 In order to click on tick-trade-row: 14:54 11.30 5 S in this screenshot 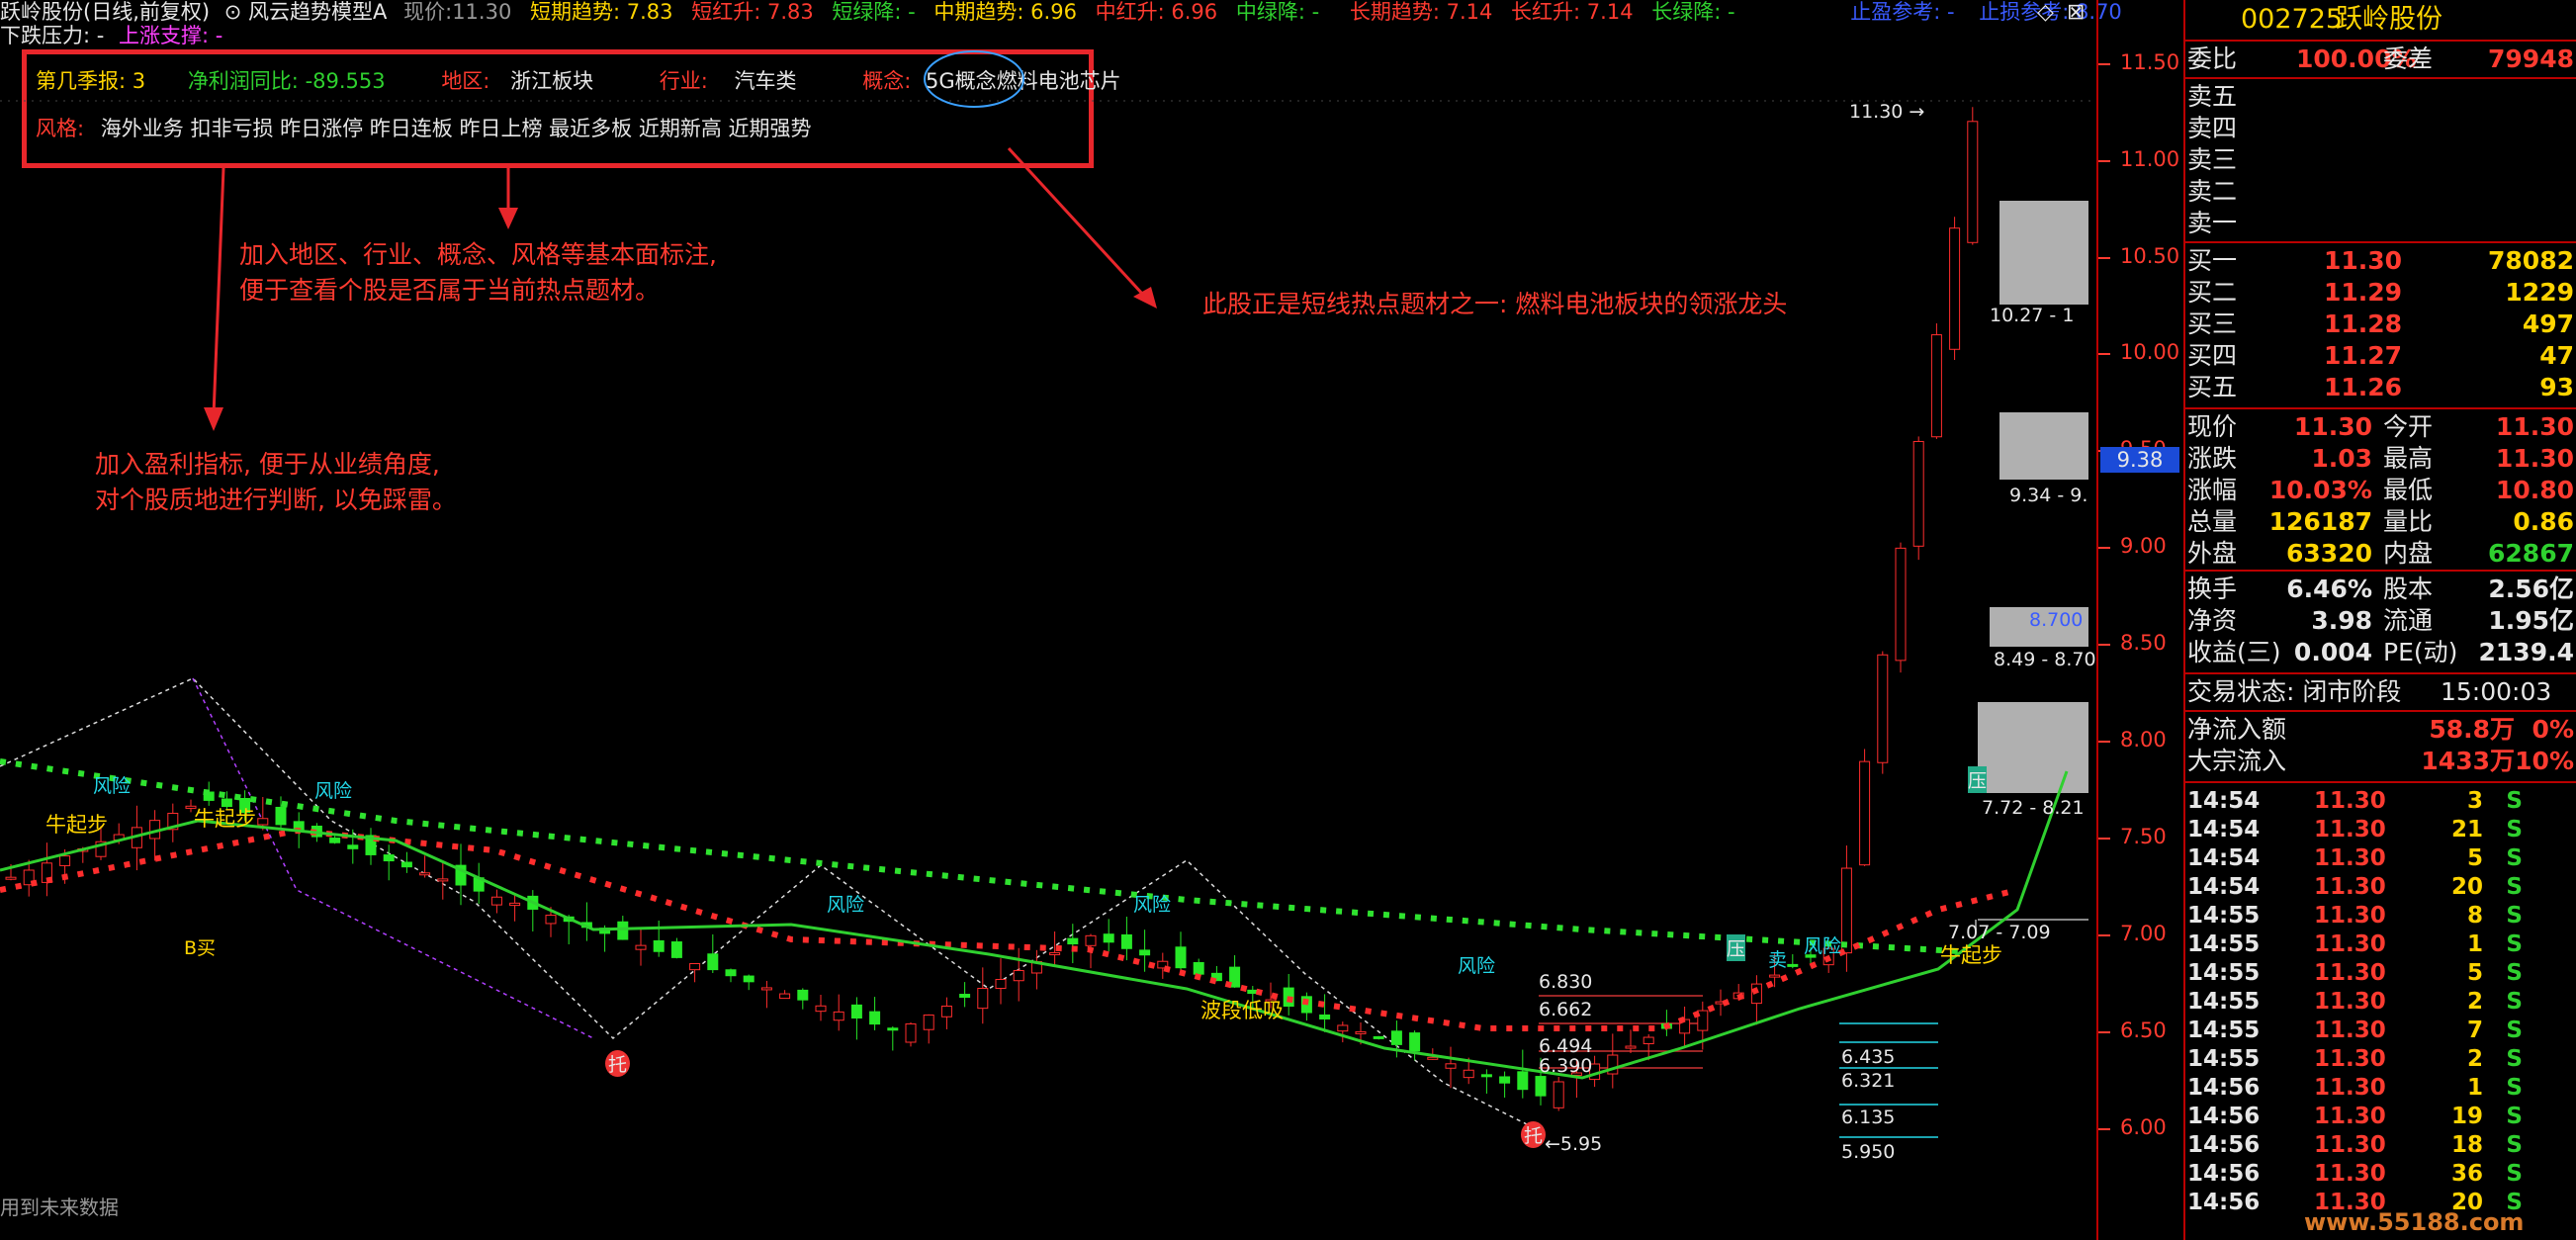, I will do `click(2355, 858)`.